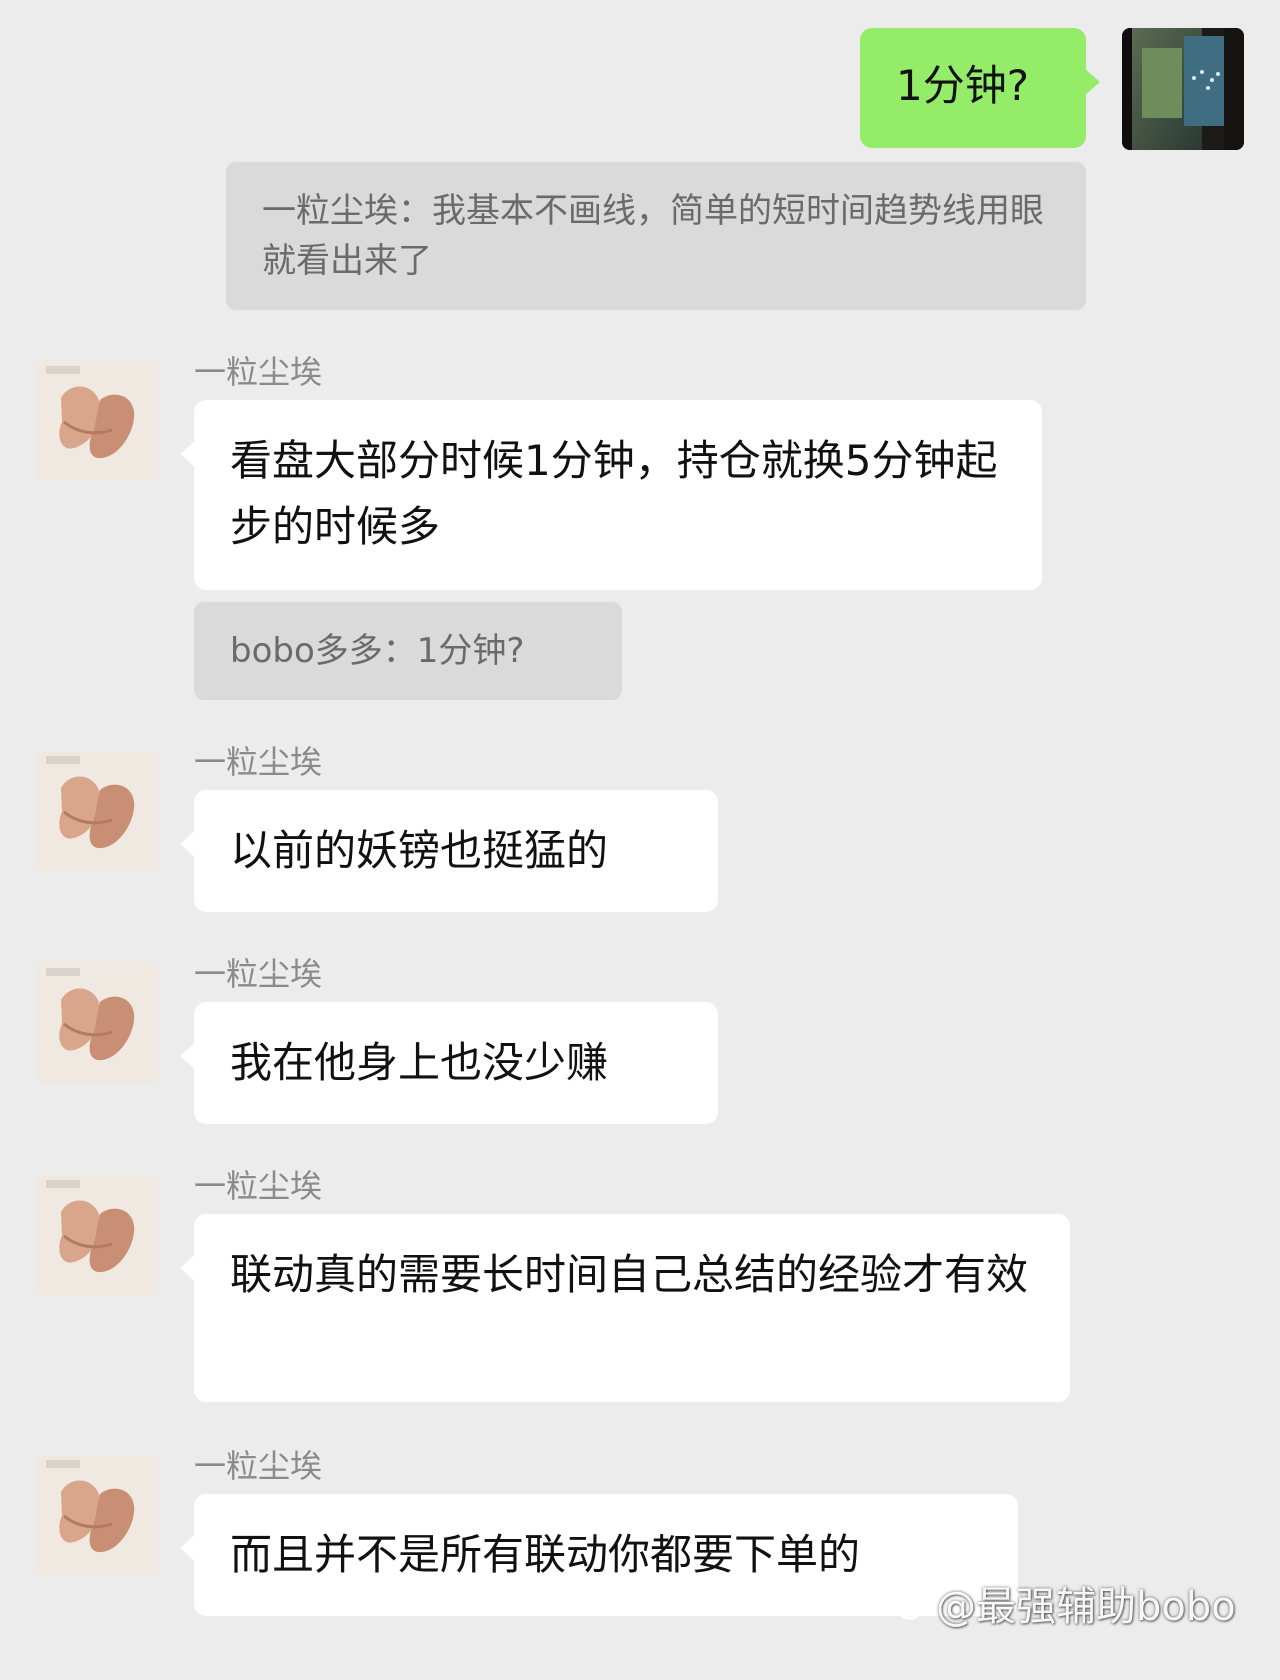 This screenshot has width=1280, height=1680. I want to click on message-text: 以前的妖镑也挺猛的, so click(419, 850).